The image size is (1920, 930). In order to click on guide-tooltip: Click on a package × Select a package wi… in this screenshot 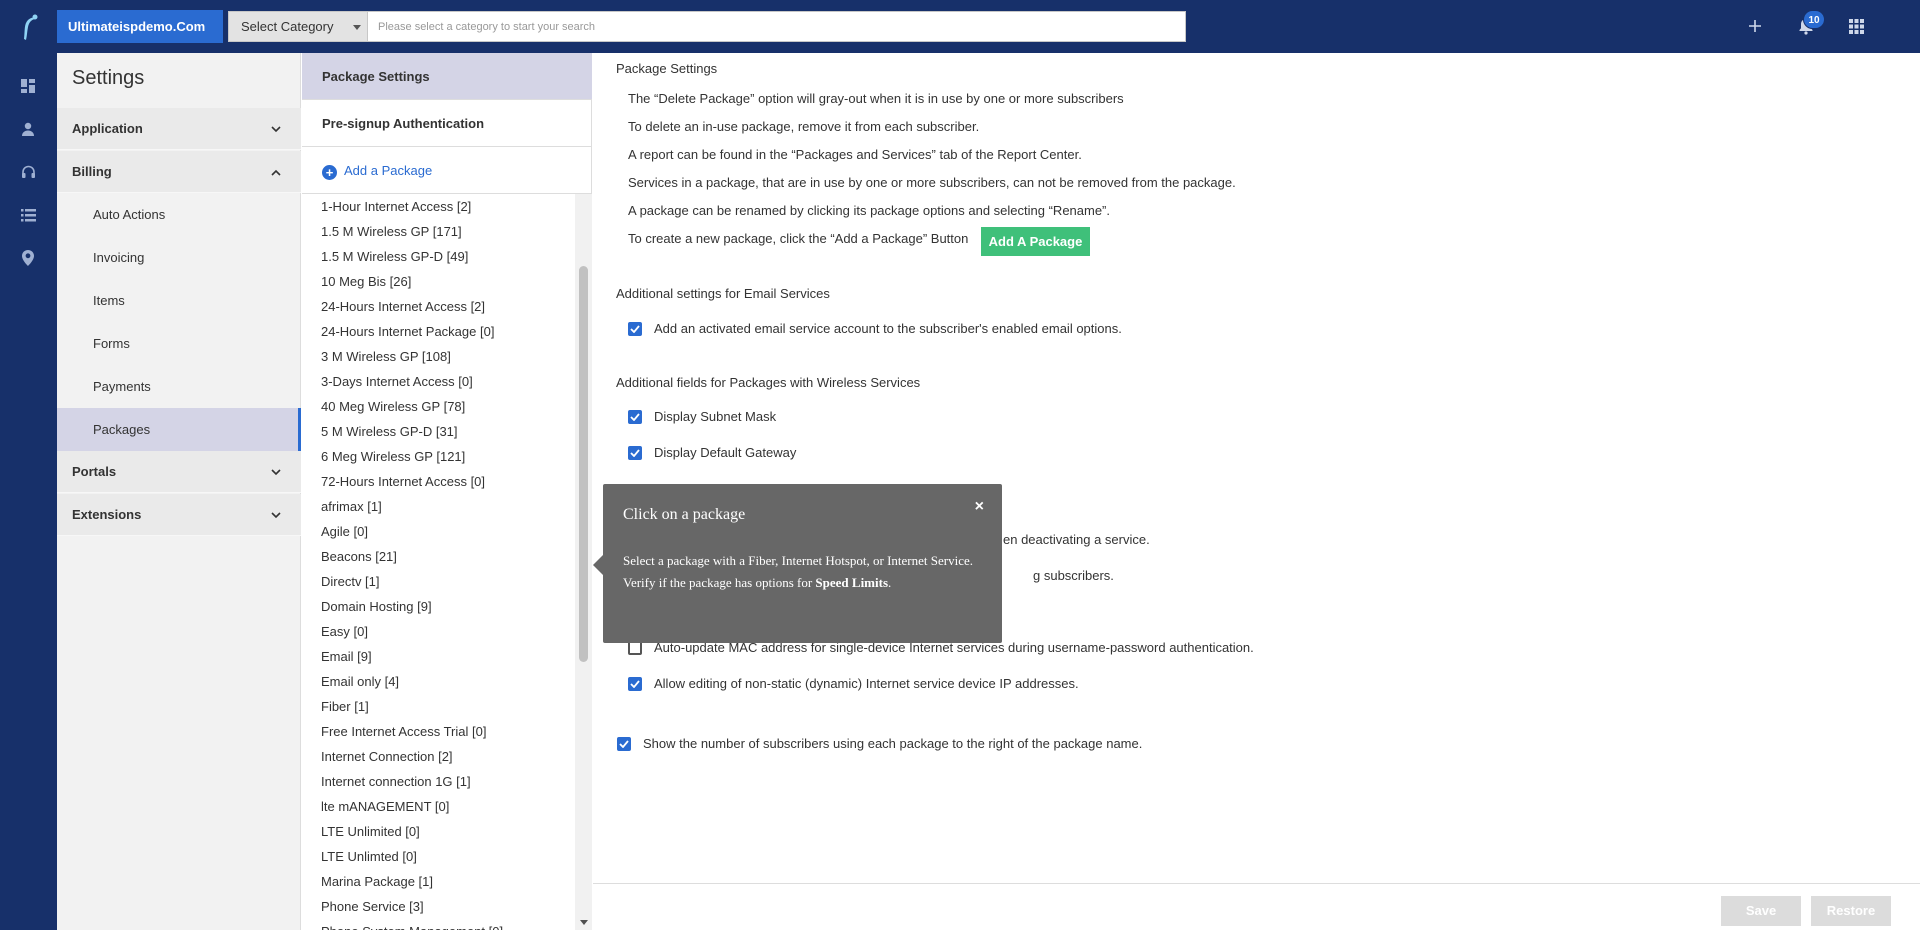, I will do `click(797, 563)`.